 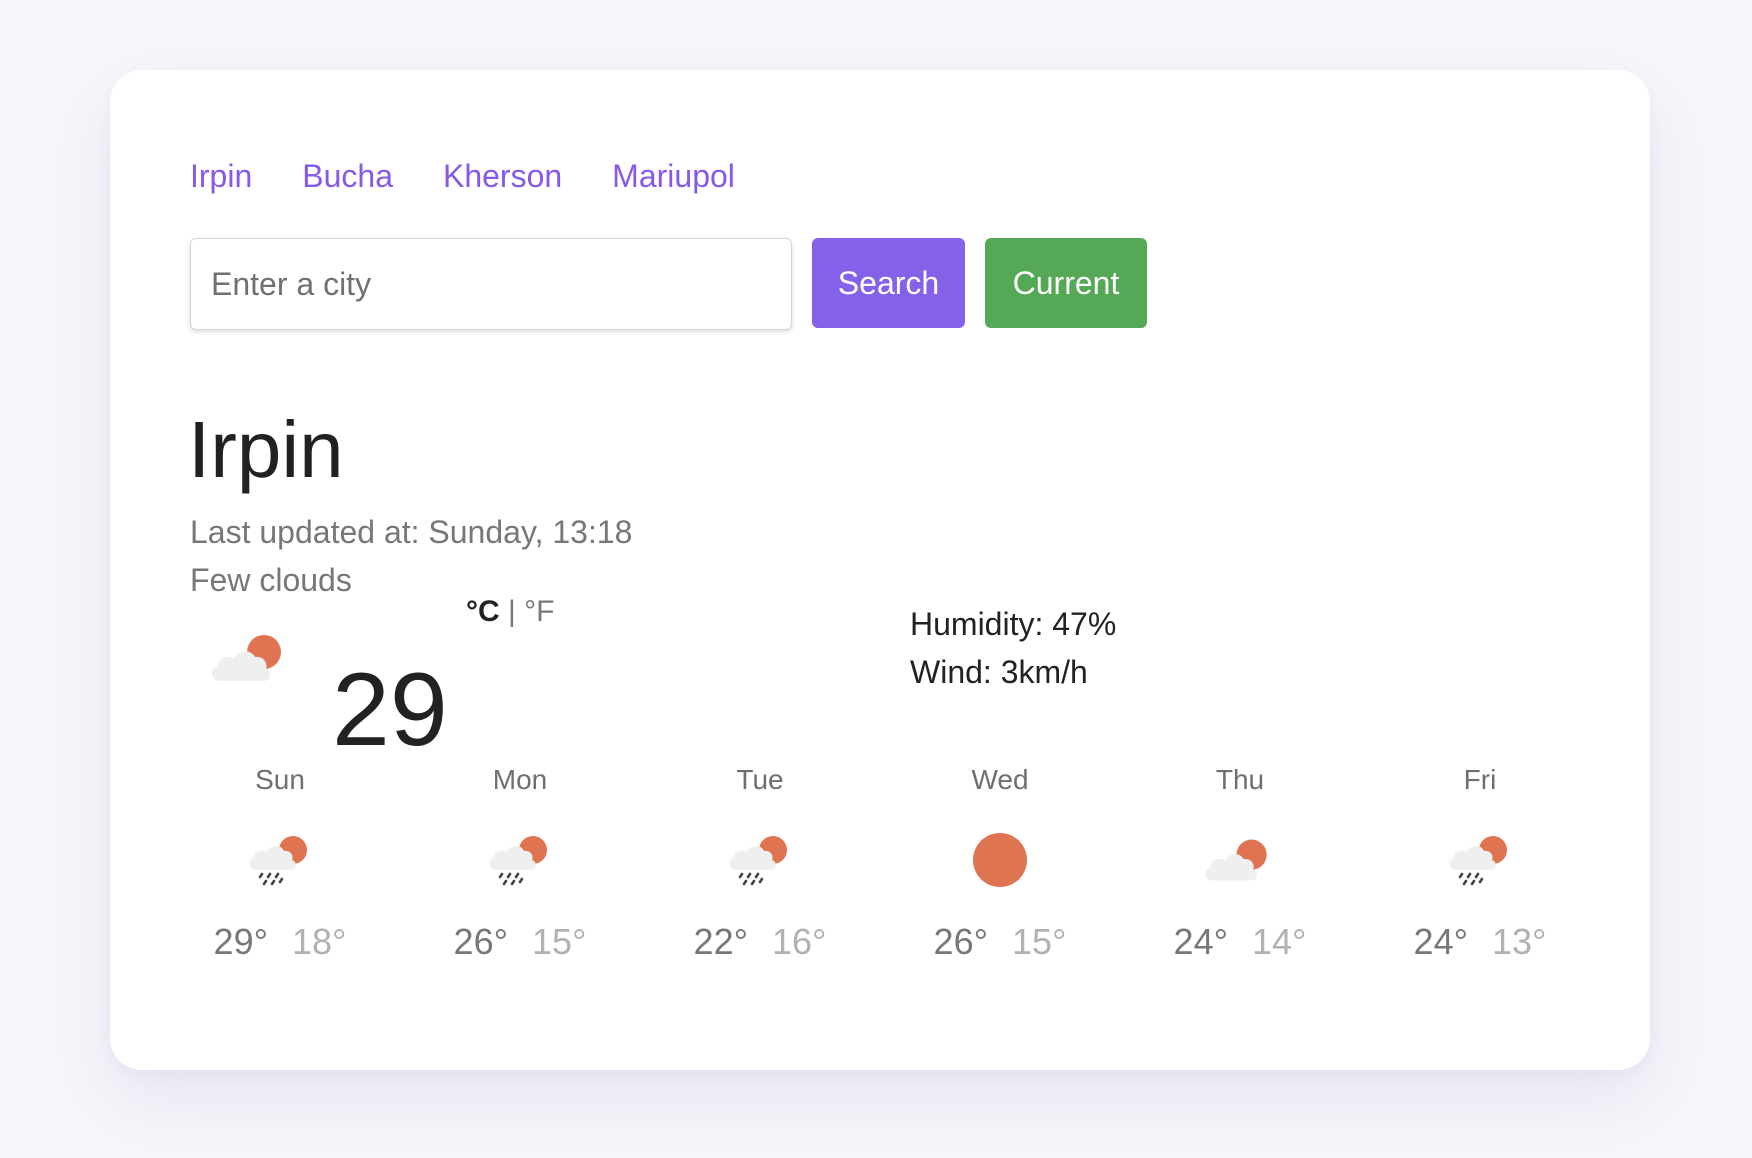 What do you see at coordinates (539, 611) in the screenshot?
I see `fahrenheit-link: °F` at bounding box center [539, 611].